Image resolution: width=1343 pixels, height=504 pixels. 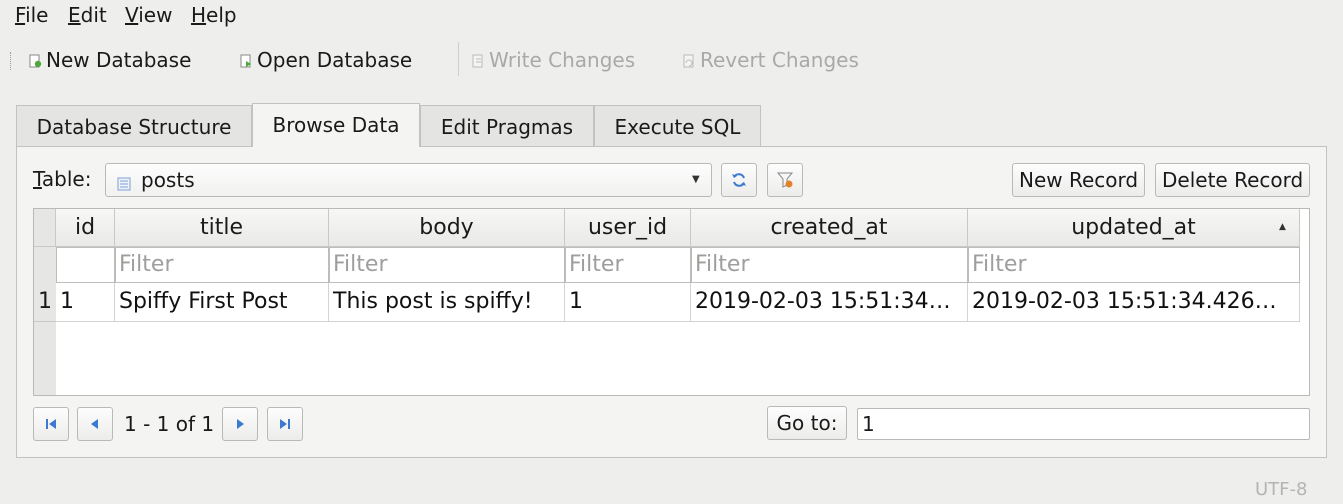 I want to click on tab-execute-sql: Execute SQL, so click(x=677, y=126).